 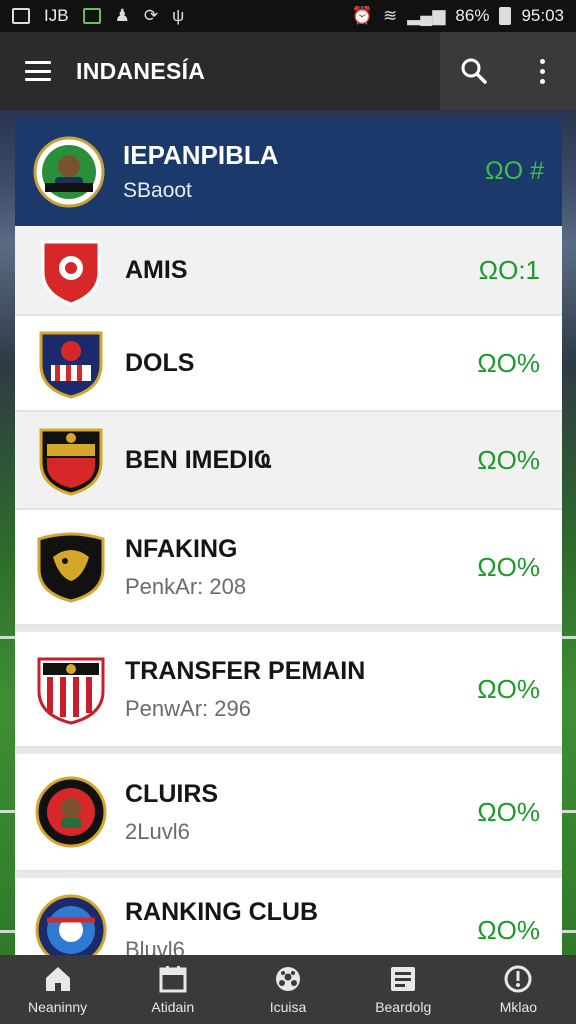 I want to click on nav-label: Mklao, so click(x=518, y=1007).